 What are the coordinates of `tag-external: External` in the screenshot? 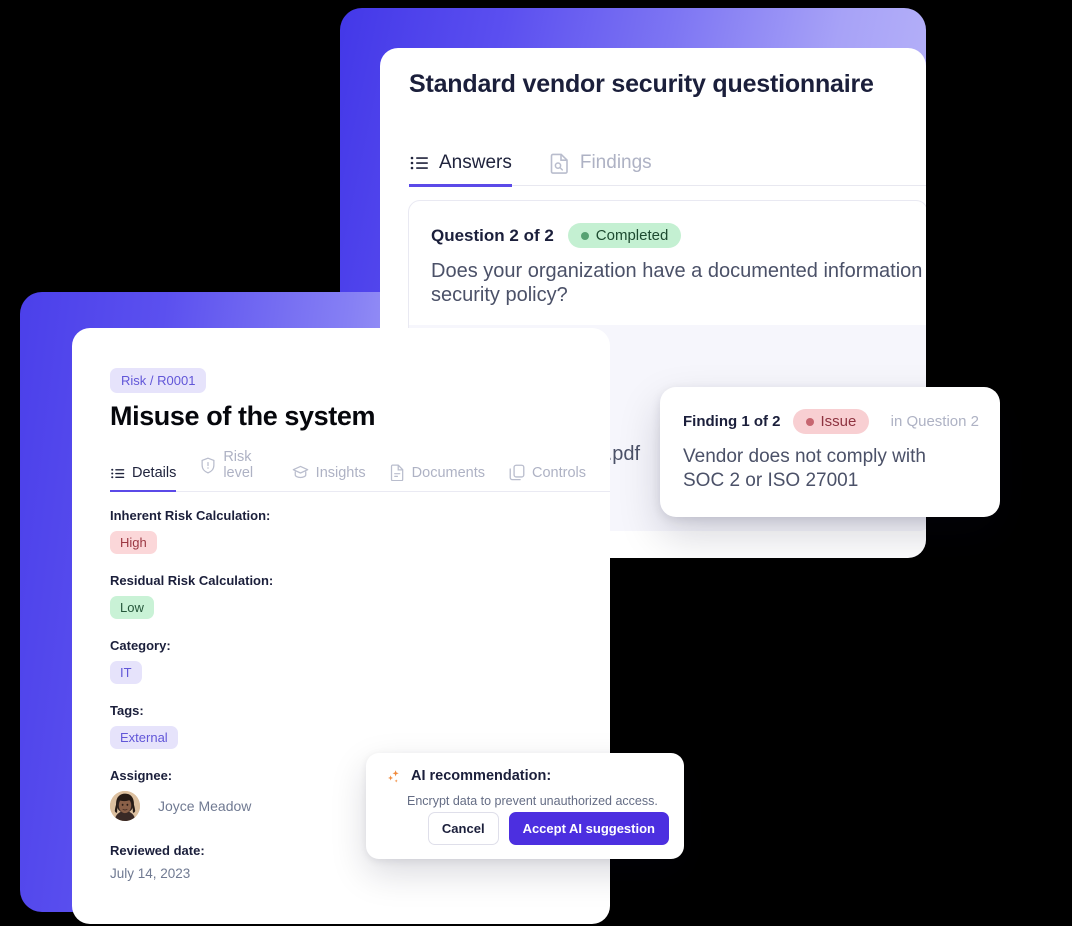 It's located at (144, 737).